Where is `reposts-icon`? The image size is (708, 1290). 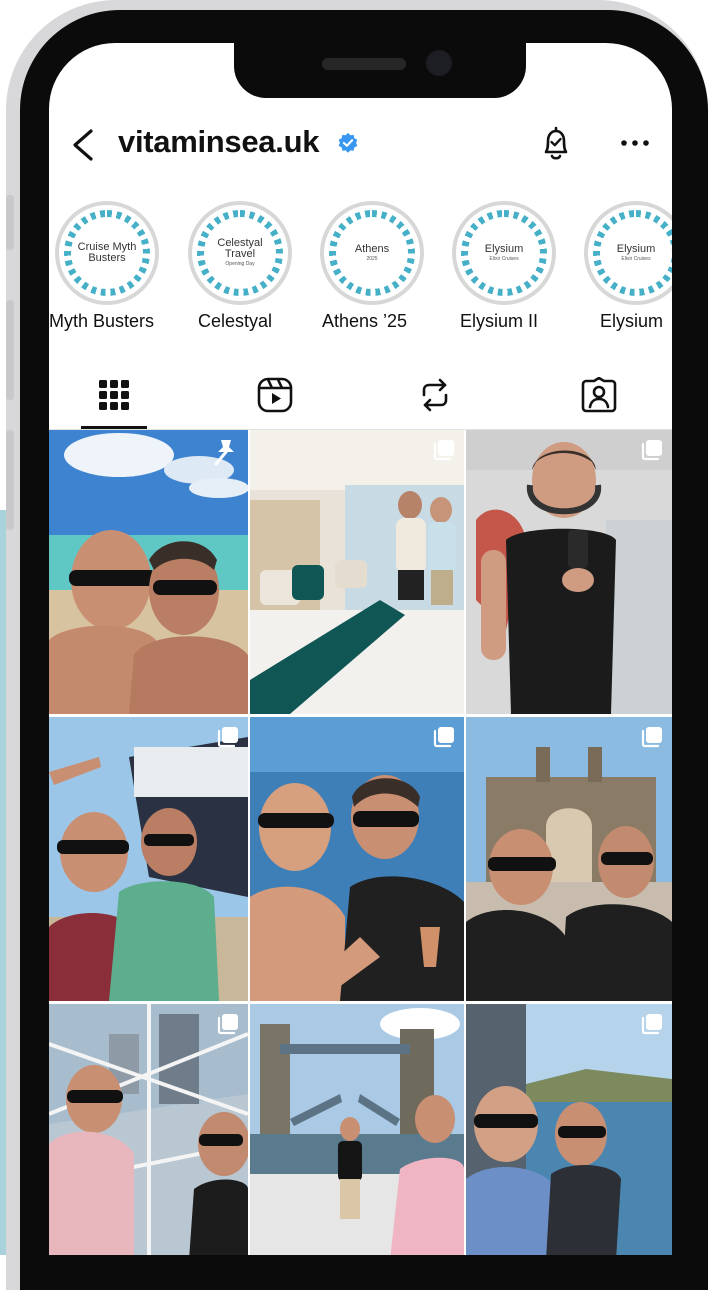
reposts-icon is located at coordinates (435, 395).